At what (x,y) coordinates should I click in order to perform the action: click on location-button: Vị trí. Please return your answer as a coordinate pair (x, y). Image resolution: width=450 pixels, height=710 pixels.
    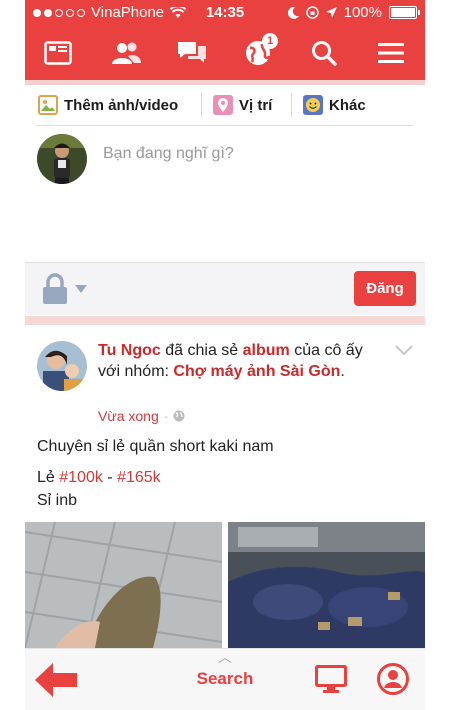
    Looking at the image, I should click on (242, 105).